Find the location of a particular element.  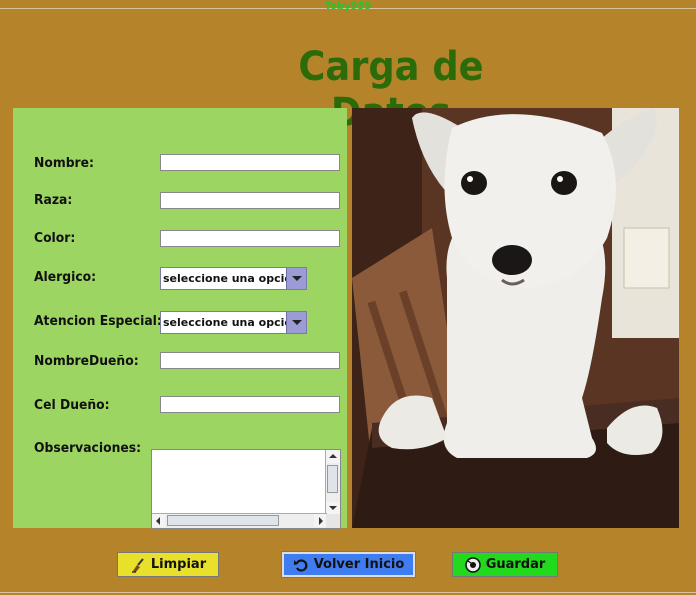

atencion-label: Atencion Especial: is located at coordinates (98, 321).